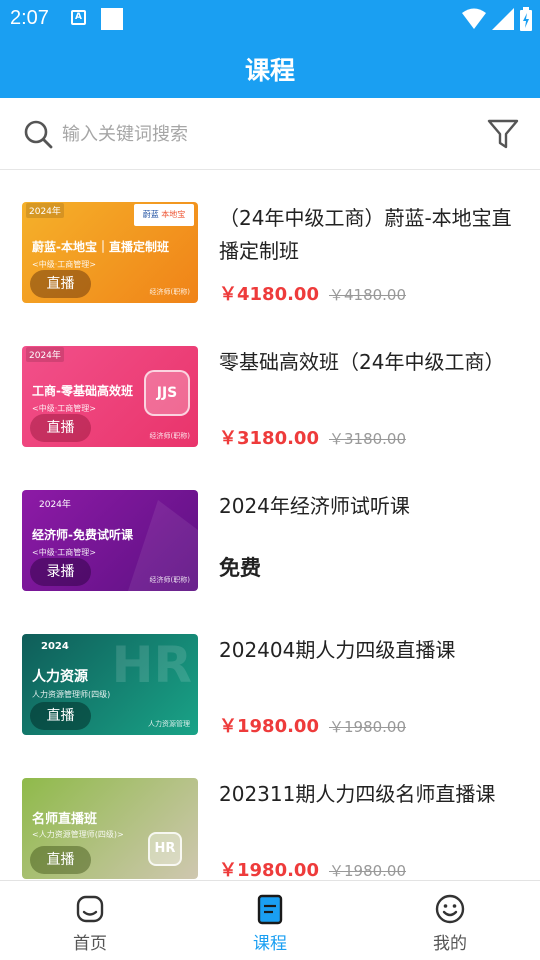 The width and height of the screenshot is (540, 960). Describe the element at coordinates (270, 19) in the screenshot. I see `status-bar: 2:07 A` at that location.